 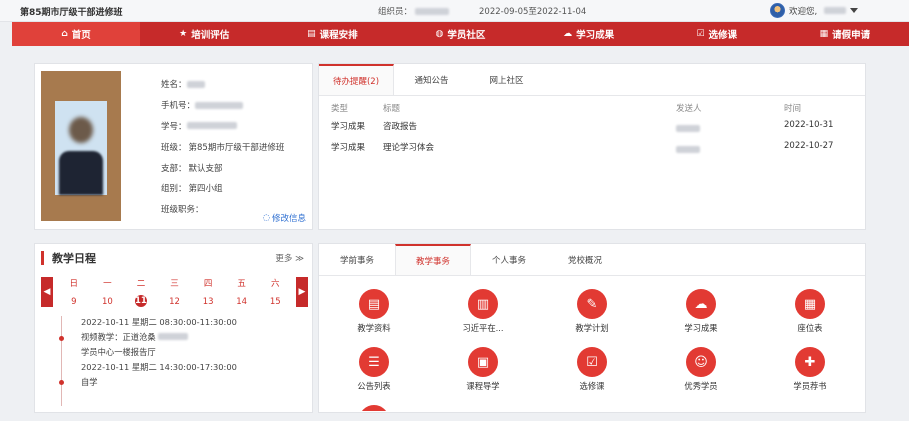 I want to click on checkbox-icon: ☑, so click(x=592, y=362).